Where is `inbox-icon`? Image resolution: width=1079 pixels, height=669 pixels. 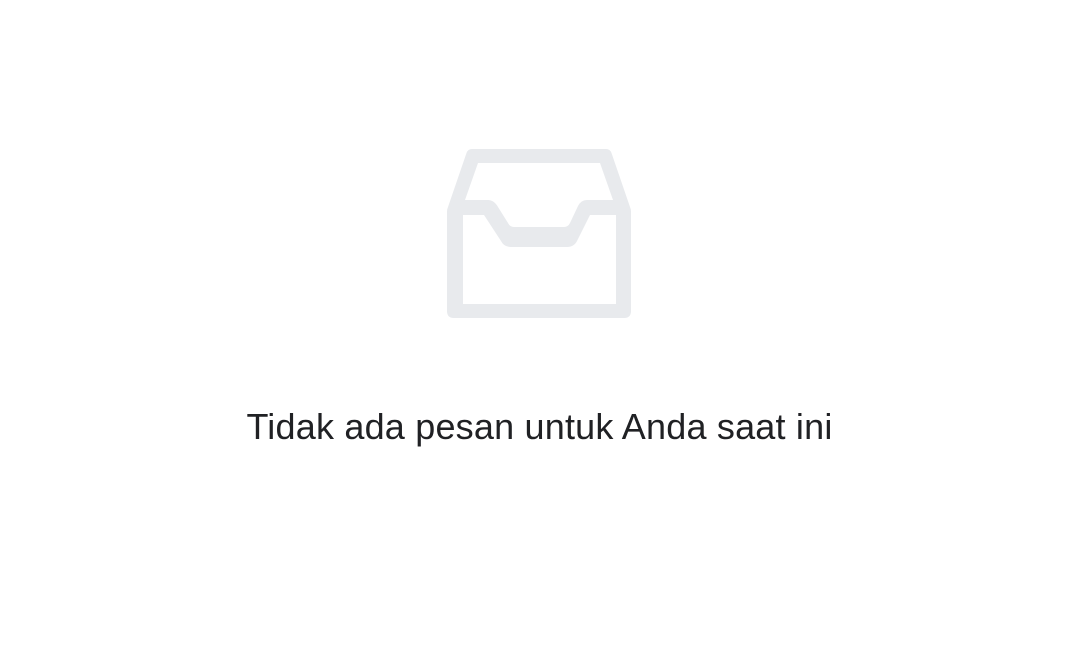 inbox-icon is located at coordinates (539, 234).